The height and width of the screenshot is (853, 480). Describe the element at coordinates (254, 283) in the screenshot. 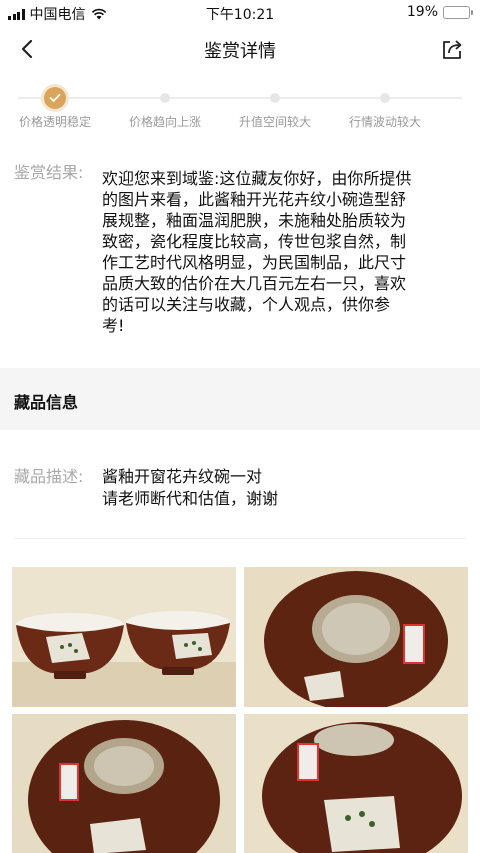

I see `result-line: 品质大致的估价在大几百元左右一只，喜欢` at that location.